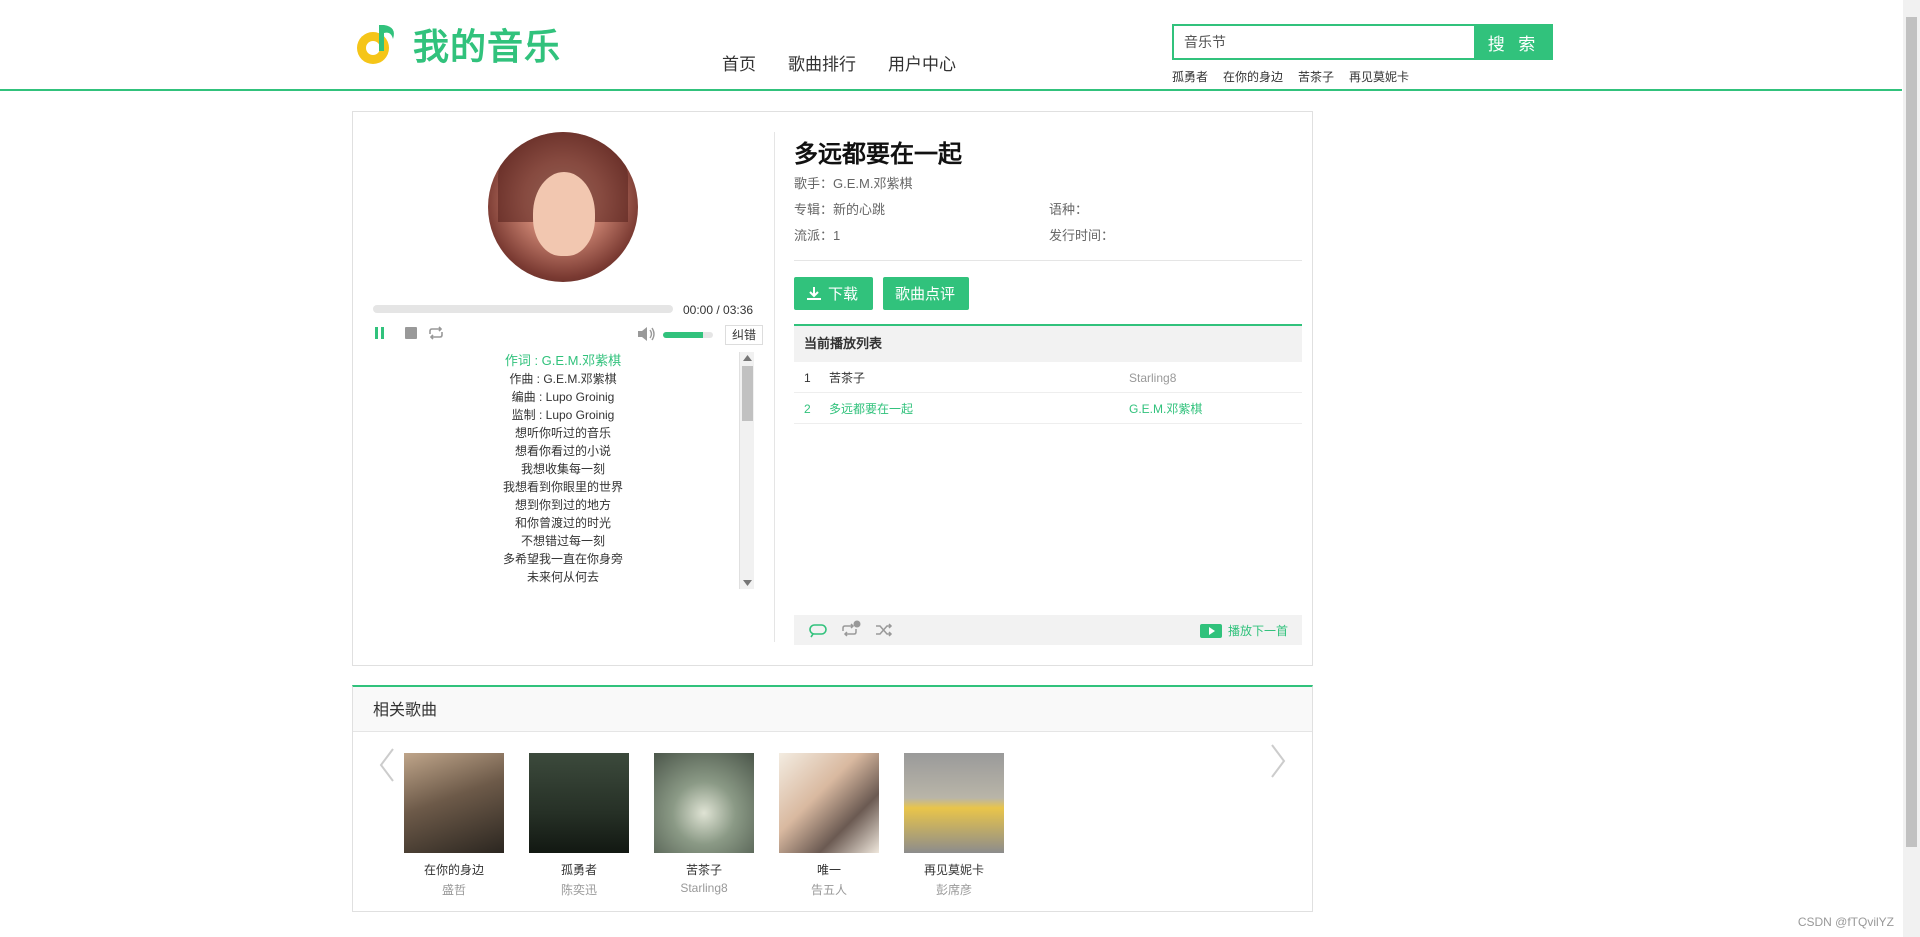 The image size is (1920, 937). Describe the element at coordinates (840, 209) in the screenshot. I see `song-album: 专辑：新的心跳` at that location.